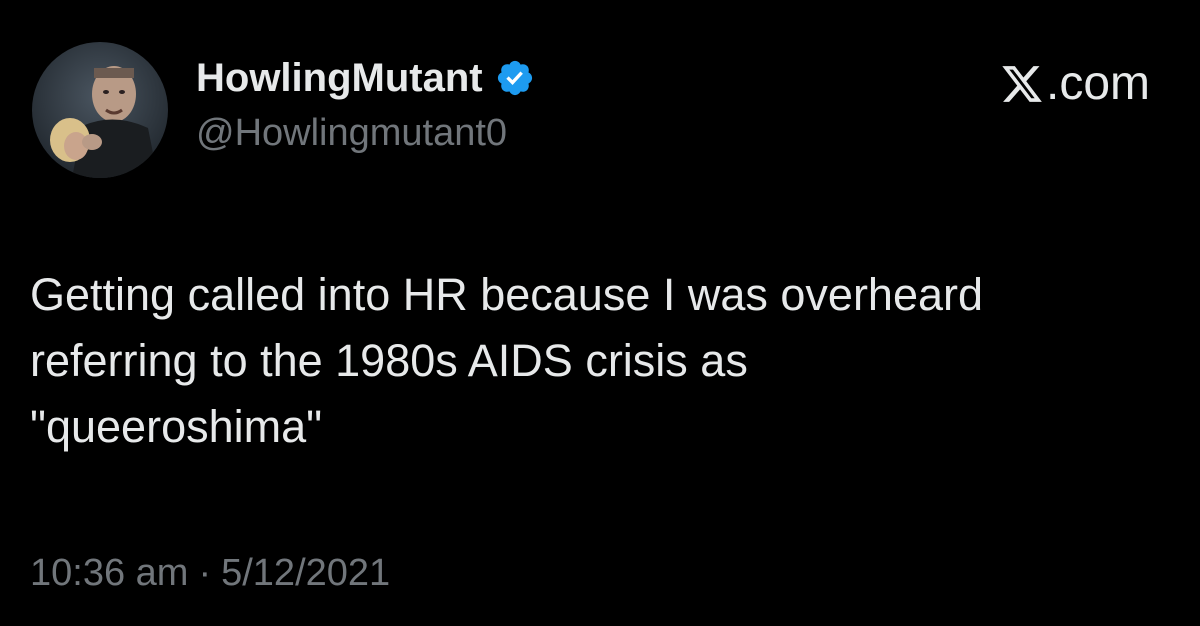 Image resolution: width=1200 pixels, height=626 pixels. I want to click on tweet-metadata: 10:36 am · 5/12/2021, so click(210, 573).